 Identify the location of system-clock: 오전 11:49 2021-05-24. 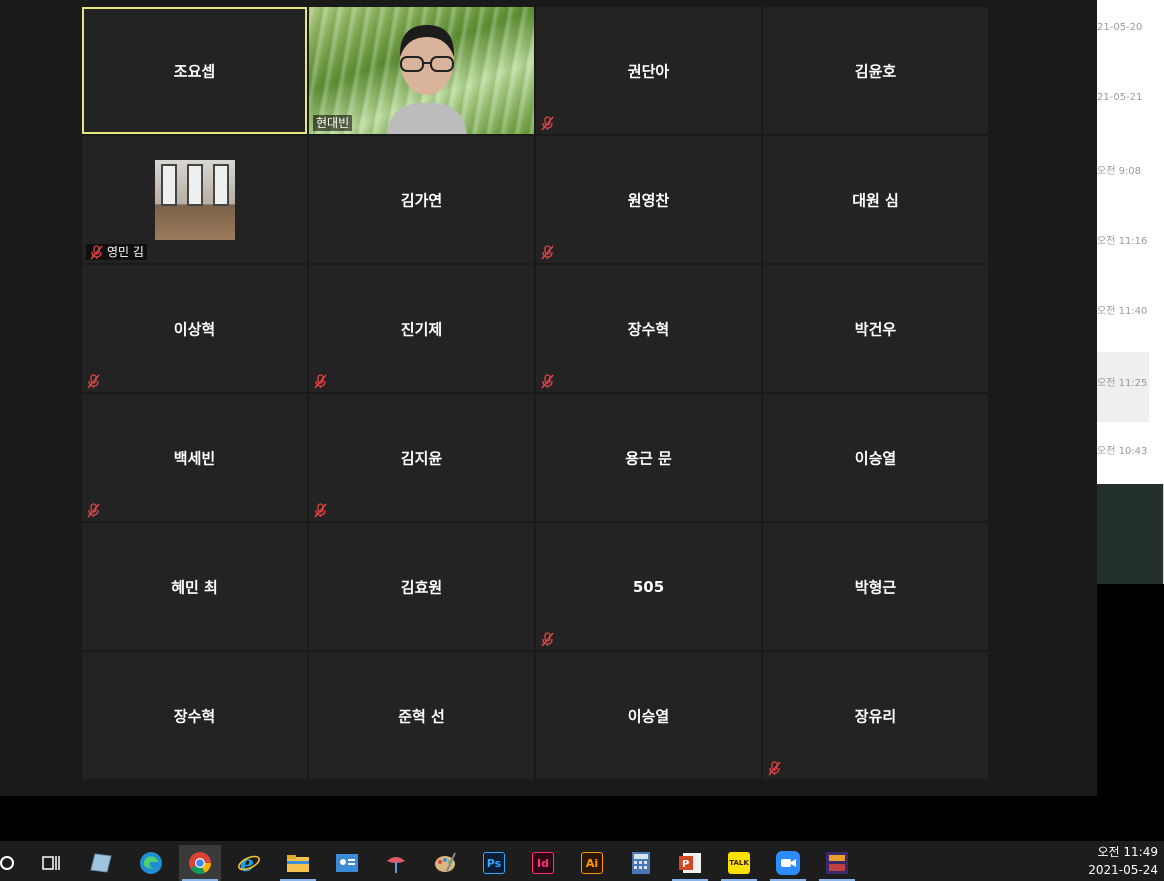
(1118, 861).